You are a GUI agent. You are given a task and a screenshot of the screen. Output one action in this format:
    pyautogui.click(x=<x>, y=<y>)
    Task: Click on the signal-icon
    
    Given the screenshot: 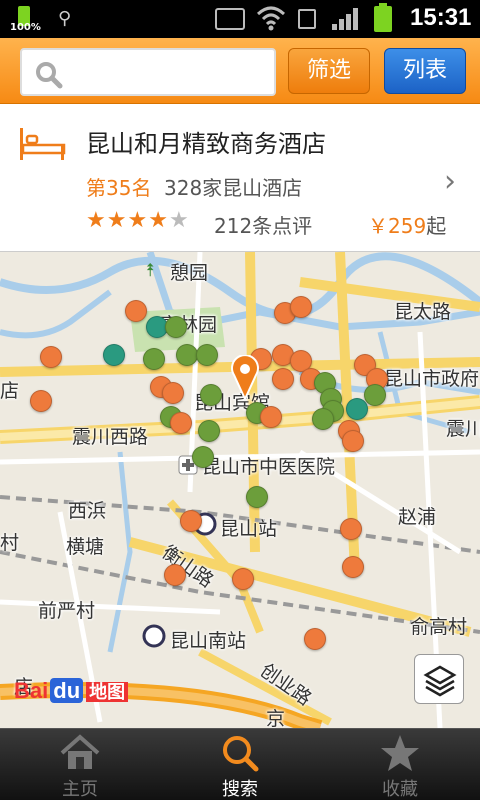 What is the action you would take?
    pyautogui.click(x=346, y=19)
    